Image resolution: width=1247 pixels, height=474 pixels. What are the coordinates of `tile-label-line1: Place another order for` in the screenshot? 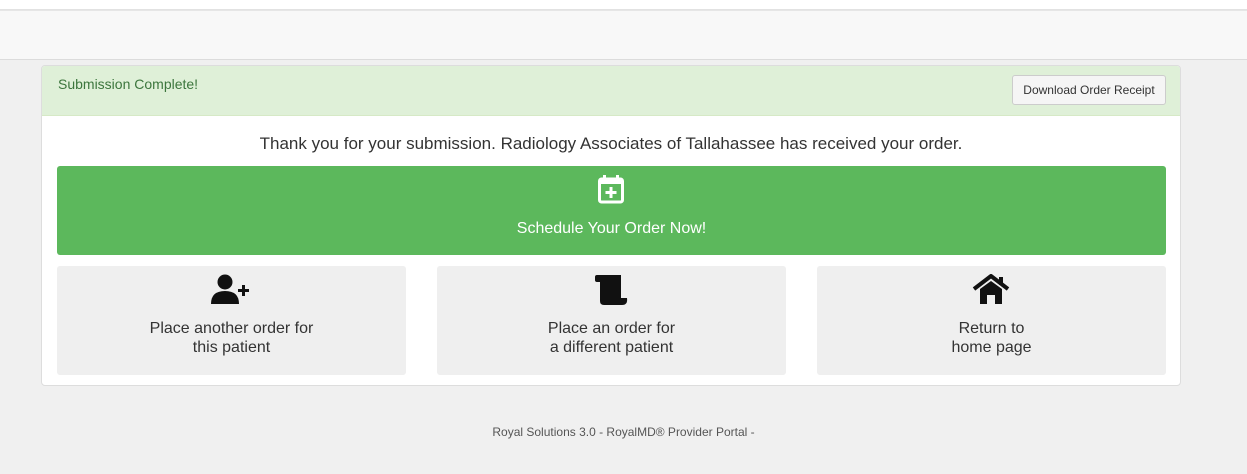 It's located at (231, 328).